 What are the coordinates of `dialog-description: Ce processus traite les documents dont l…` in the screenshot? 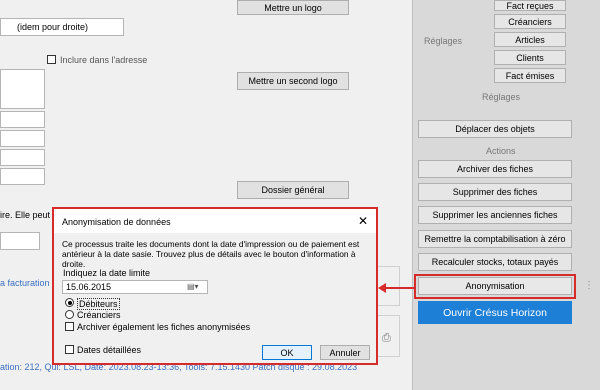 It's located at (211, 254).